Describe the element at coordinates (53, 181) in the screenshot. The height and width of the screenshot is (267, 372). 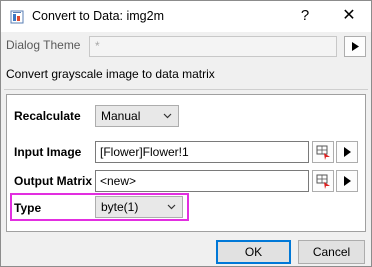
I see `output-matrix-label: Output Matrix` at that location.